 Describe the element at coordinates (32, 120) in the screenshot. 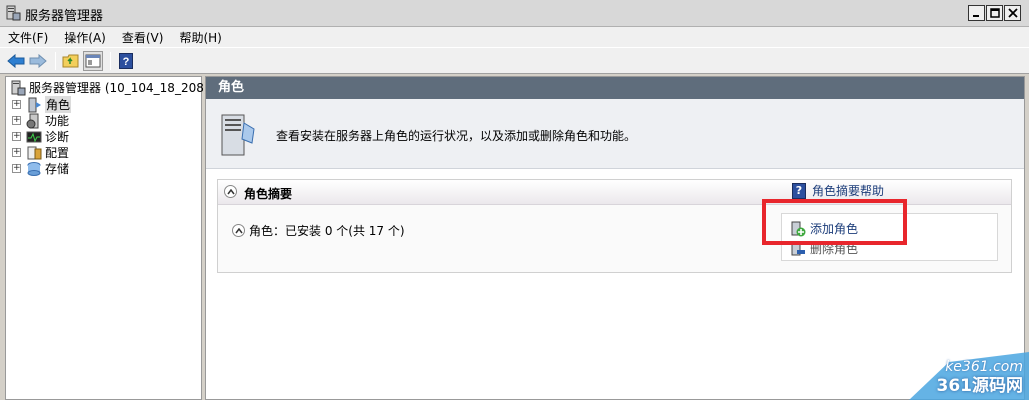

I see `features-icon` at that location.